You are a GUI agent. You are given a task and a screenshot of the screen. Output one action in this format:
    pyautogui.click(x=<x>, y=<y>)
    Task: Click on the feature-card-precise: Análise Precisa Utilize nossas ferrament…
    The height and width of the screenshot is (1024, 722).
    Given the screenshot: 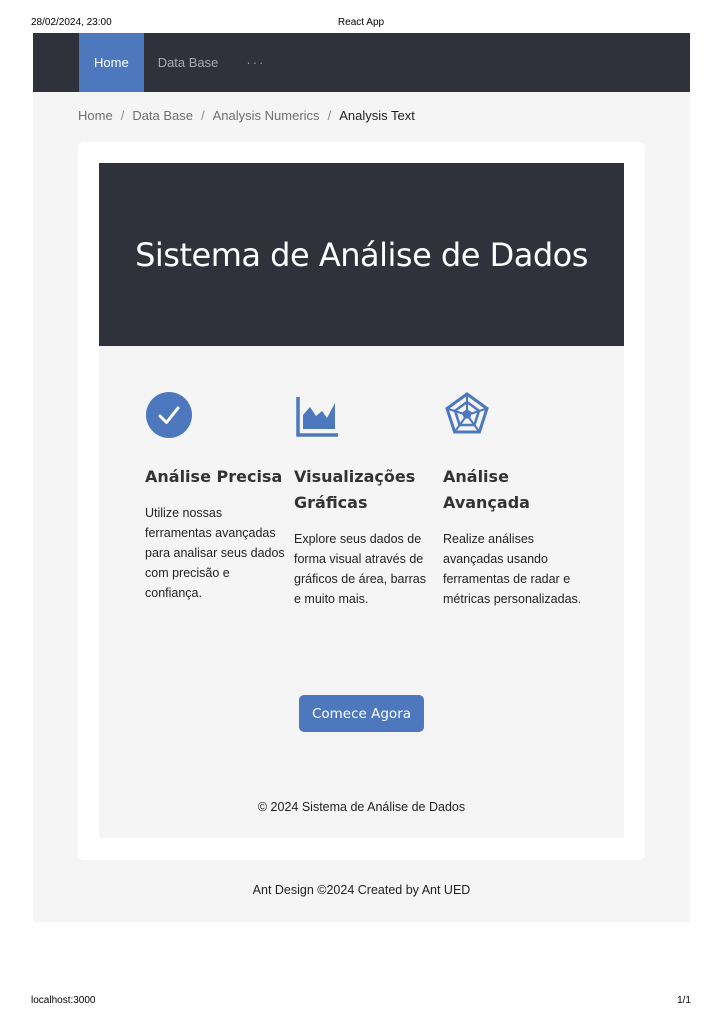 What is the action you would take?
    pyautogui.click(x=215, y=497)
    